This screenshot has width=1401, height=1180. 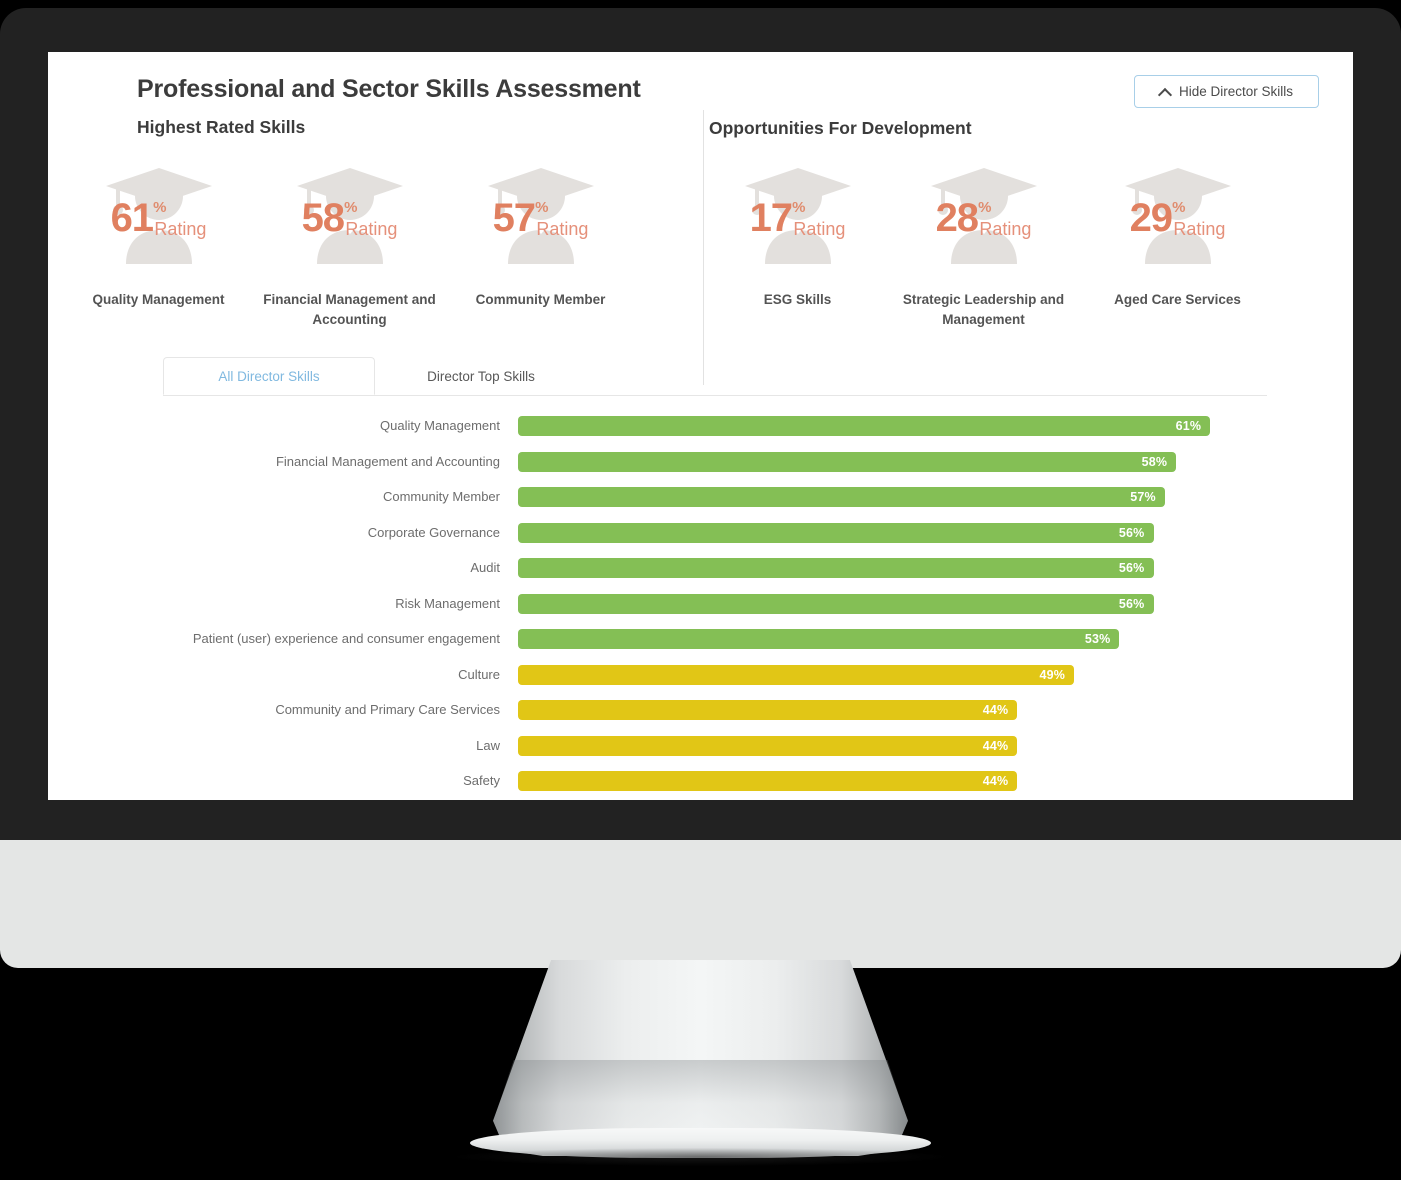 I want to click on hide-director-skills-button: Hide Director Skills, so click(x=1226, y=91).